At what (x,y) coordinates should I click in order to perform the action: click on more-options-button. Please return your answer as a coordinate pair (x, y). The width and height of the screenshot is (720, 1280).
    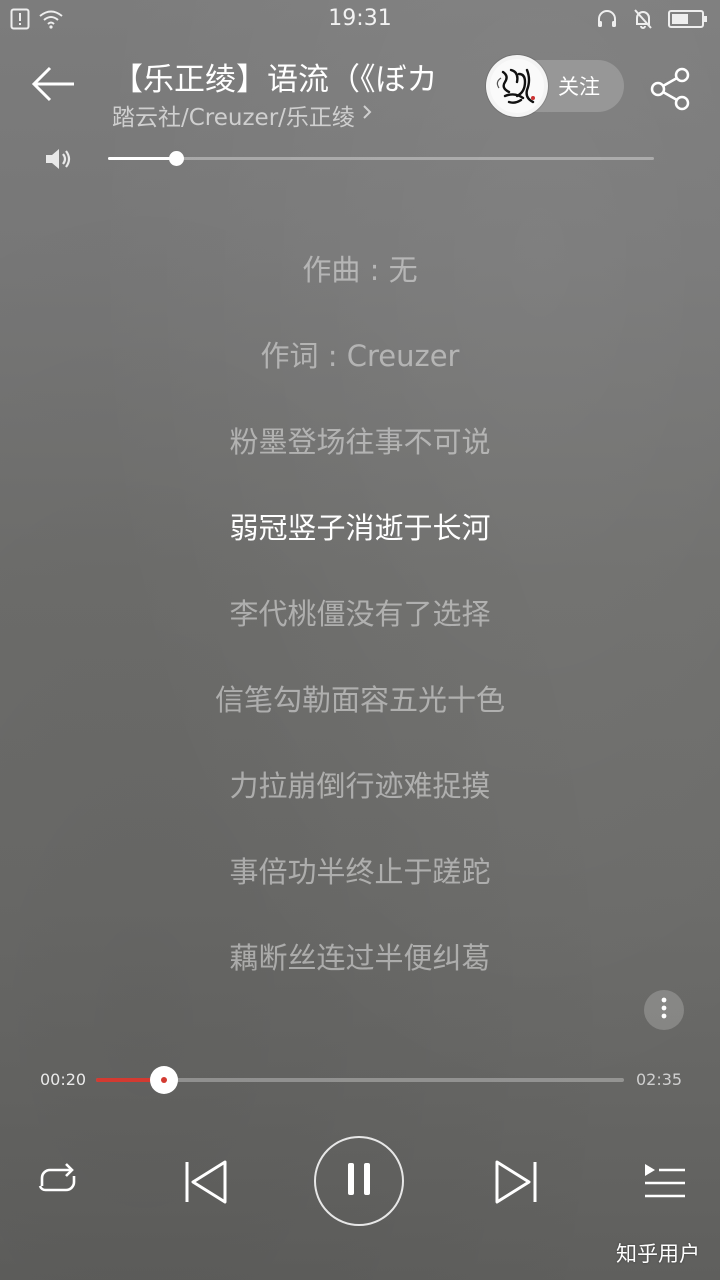
    Looking at the image, I should click on (664, 1010).